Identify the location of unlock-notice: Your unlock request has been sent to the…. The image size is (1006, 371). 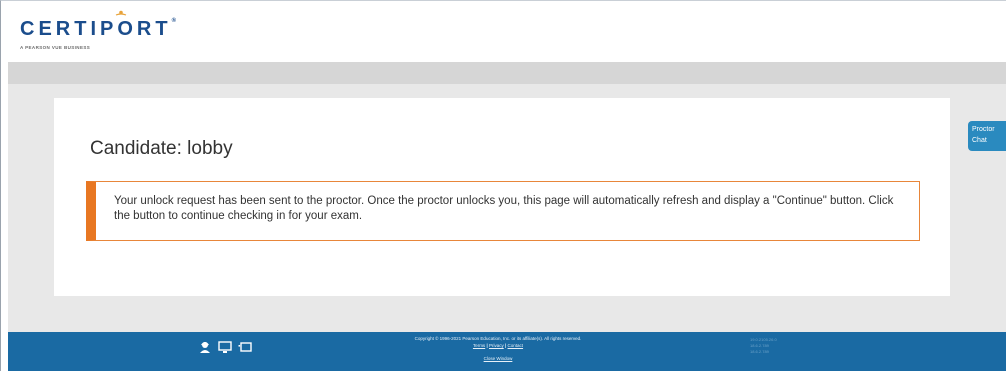
(503, 211).